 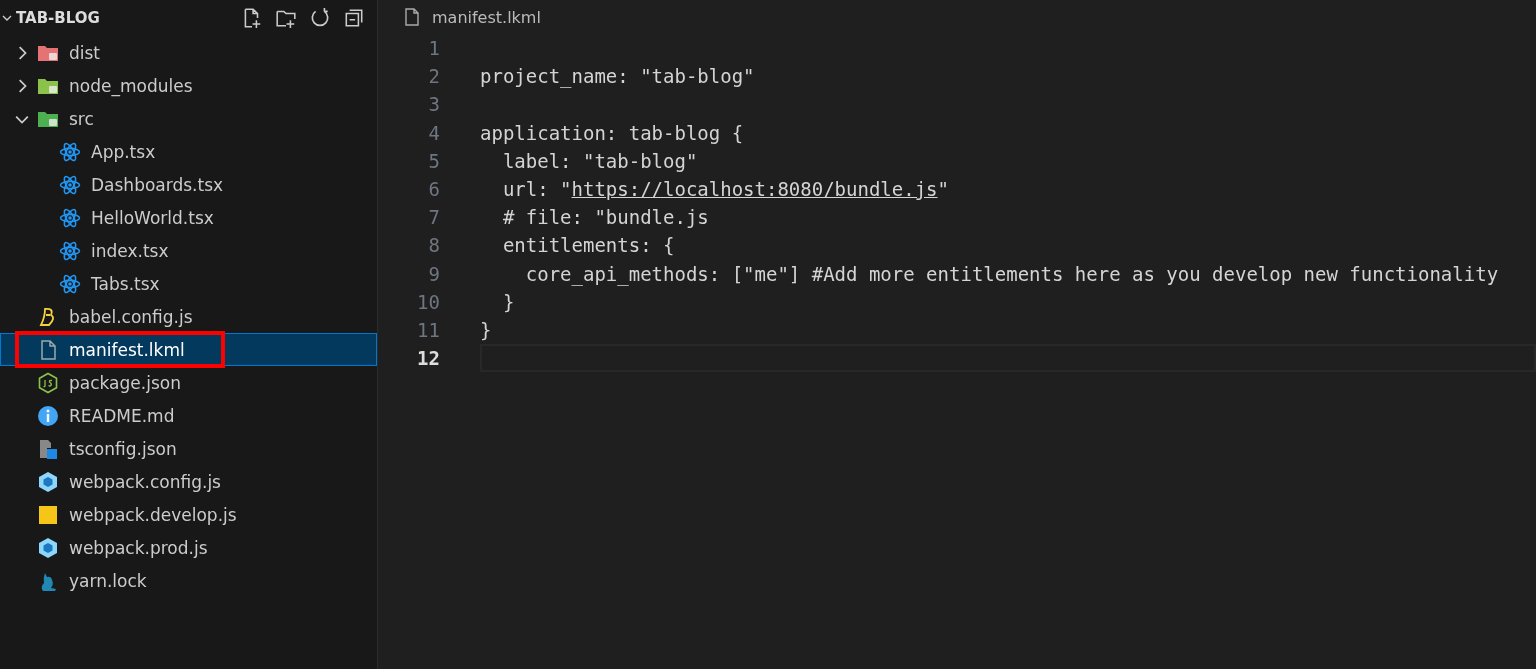 I want to click on code-line: url: "https://localhost:8080/bundle.js", so click(x=725, y=189).